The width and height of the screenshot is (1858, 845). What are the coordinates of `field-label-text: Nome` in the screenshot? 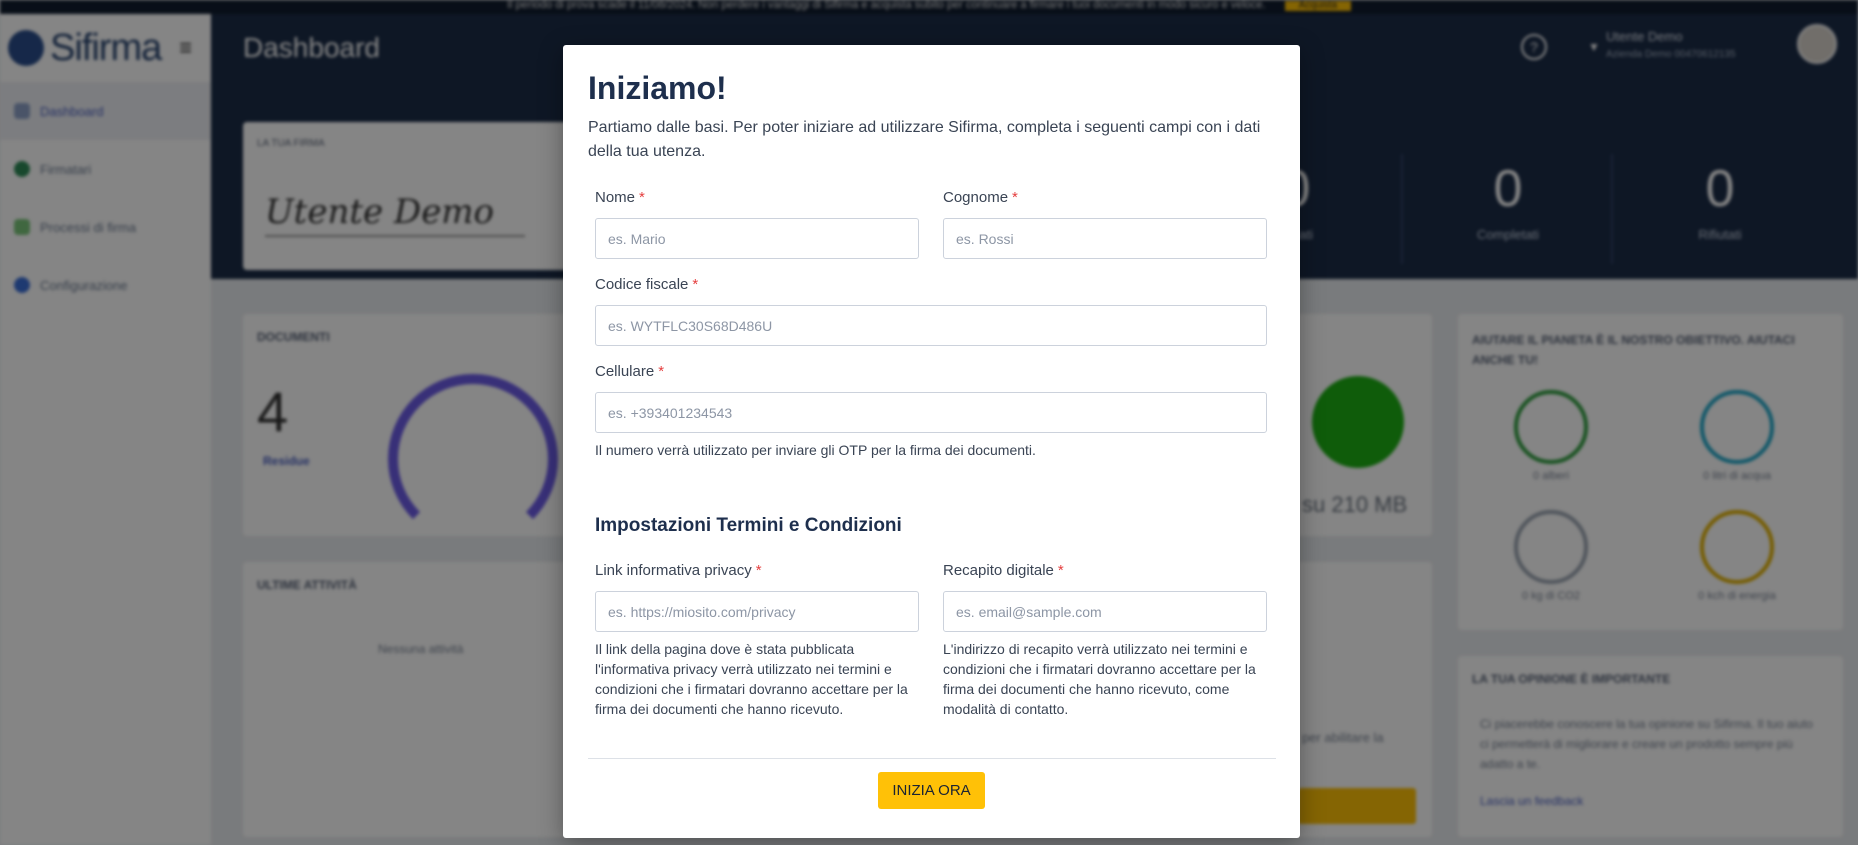 It's located at (615, 197).